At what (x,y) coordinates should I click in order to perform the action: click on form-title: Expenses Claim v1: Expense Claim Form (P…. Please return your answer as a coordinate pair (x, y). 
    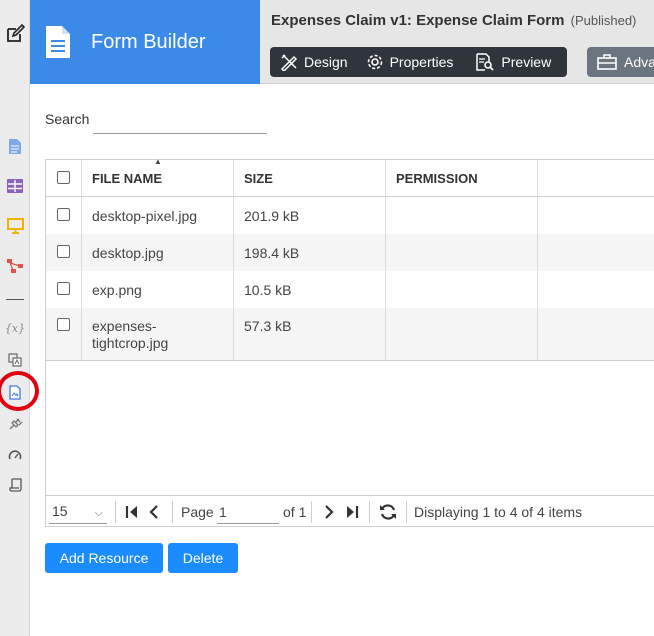
    Looking at the image, I should click on (453, 20).